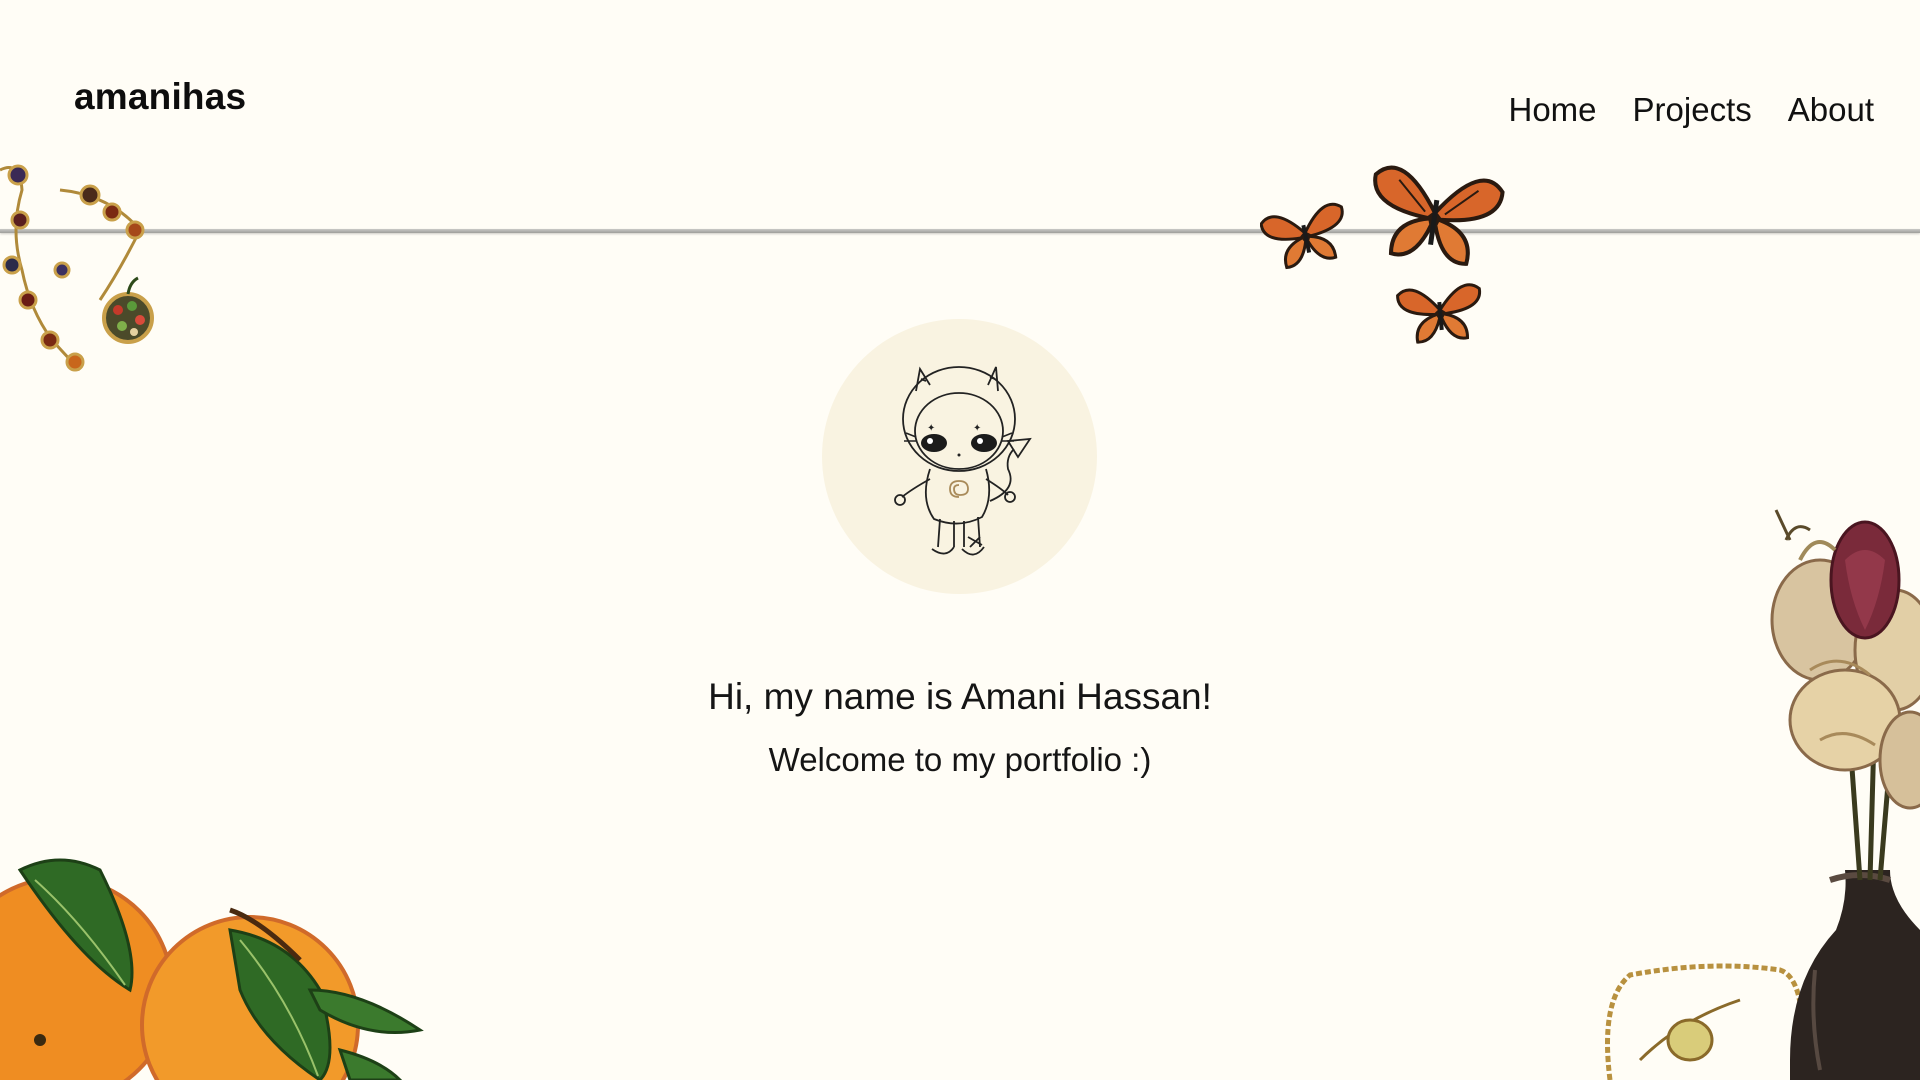  Describe the element at coordinates (212, 969) in the screenshot. I see `orange-fruit-icon` at that location.